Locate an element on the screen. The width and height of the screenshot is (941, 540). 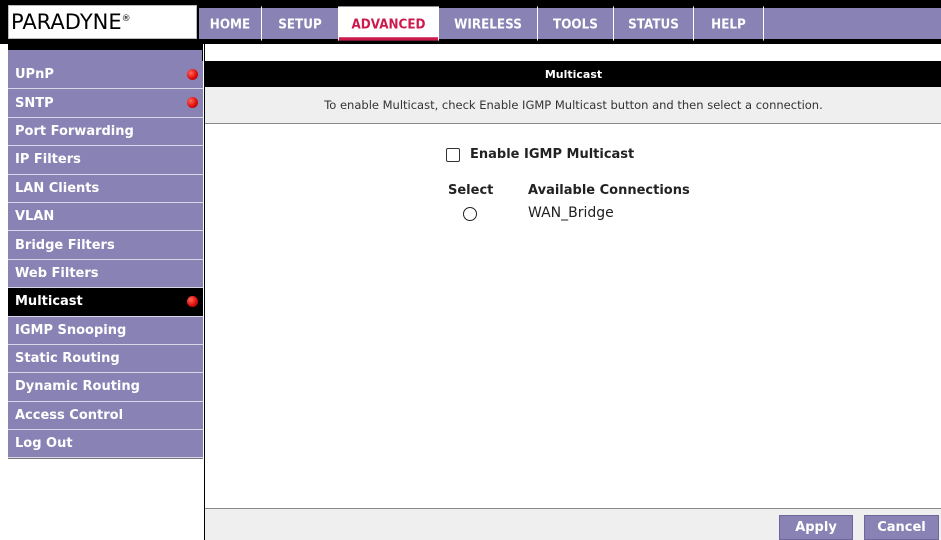
sidebar-item-dynamic-routing: Dynamic Routing is located at coordinates (105, 387).